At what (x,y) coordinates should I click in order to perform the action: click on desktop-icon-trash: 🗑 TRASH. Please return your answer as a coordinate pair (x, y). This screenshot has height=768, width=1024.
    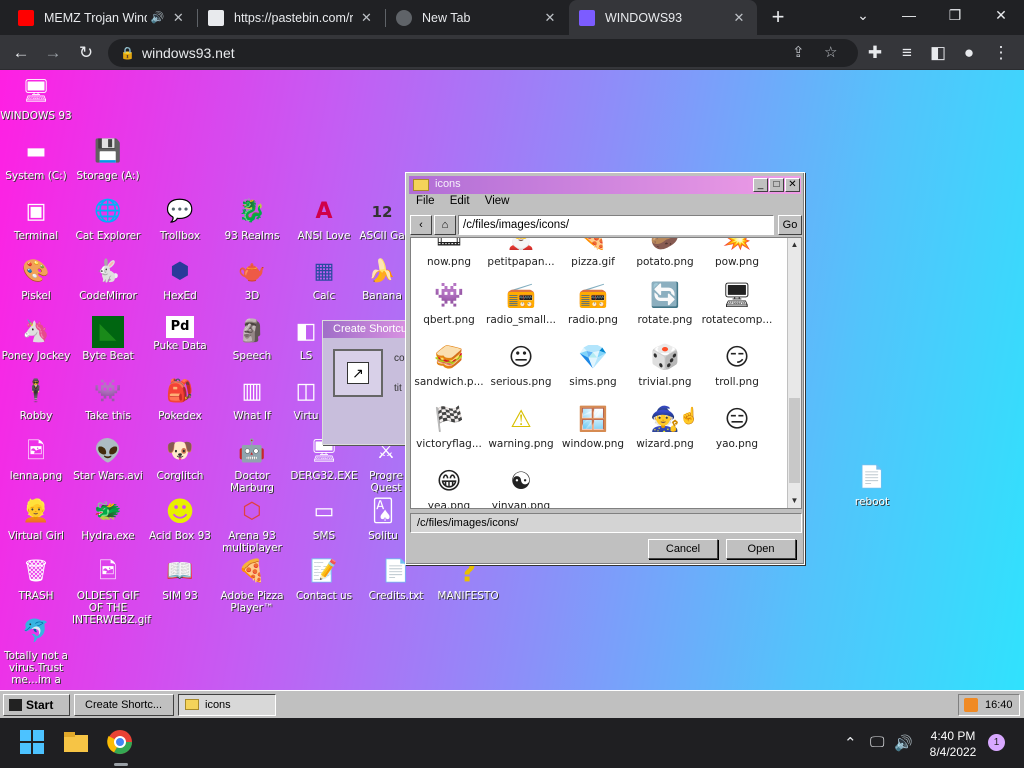
    Looking at the image, I should click on (36, 579).